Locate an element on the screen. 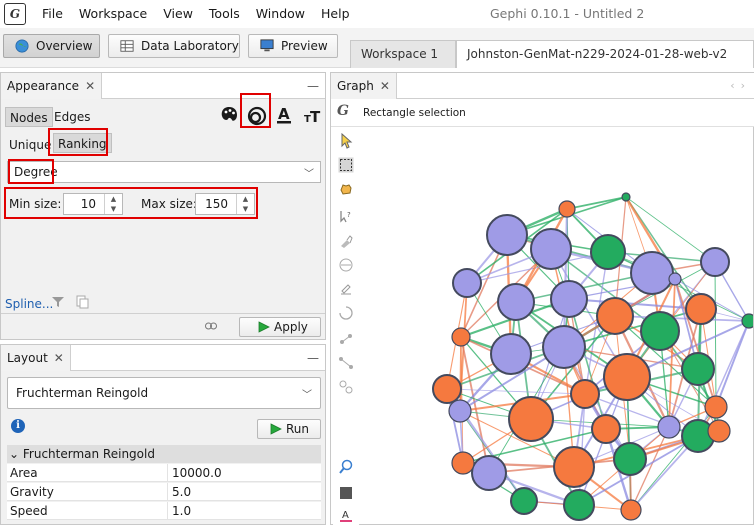 The image size is (754, 525). min-size-stepper: 10 ▲ ▼ is located at coordinates (93, 204).